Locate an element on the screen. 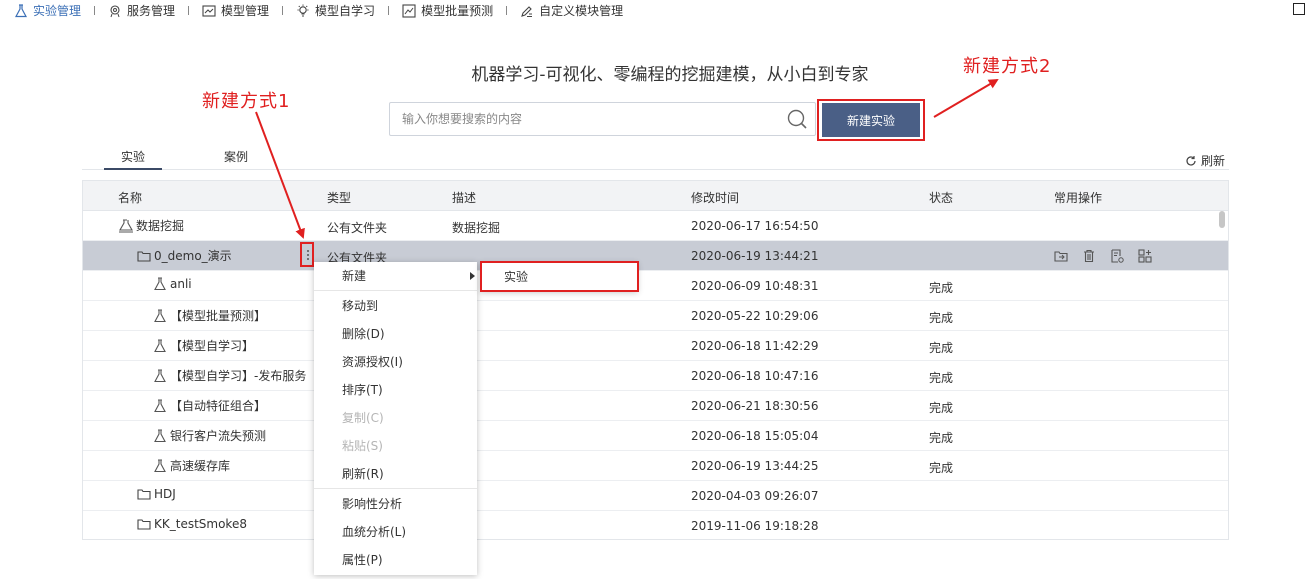 This screenshot has height=579, width=1313. table-header: 名称 类型 描述 修改时间 状态 常用操作 is located at coordinates (655, 196).